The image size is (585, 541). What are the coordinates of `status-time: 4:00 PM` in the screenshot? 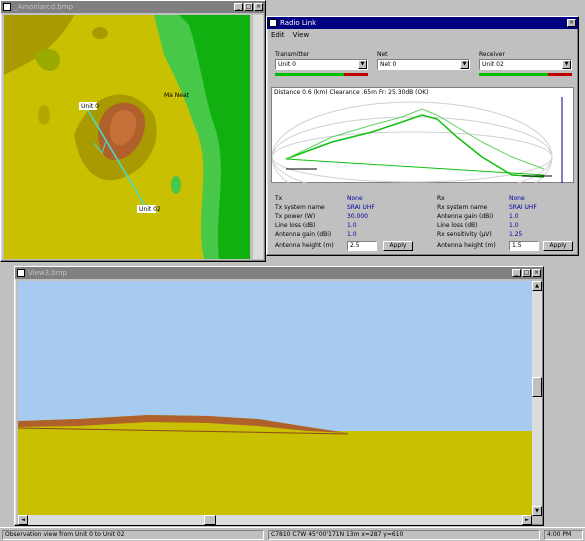 It's located at (563, 535).